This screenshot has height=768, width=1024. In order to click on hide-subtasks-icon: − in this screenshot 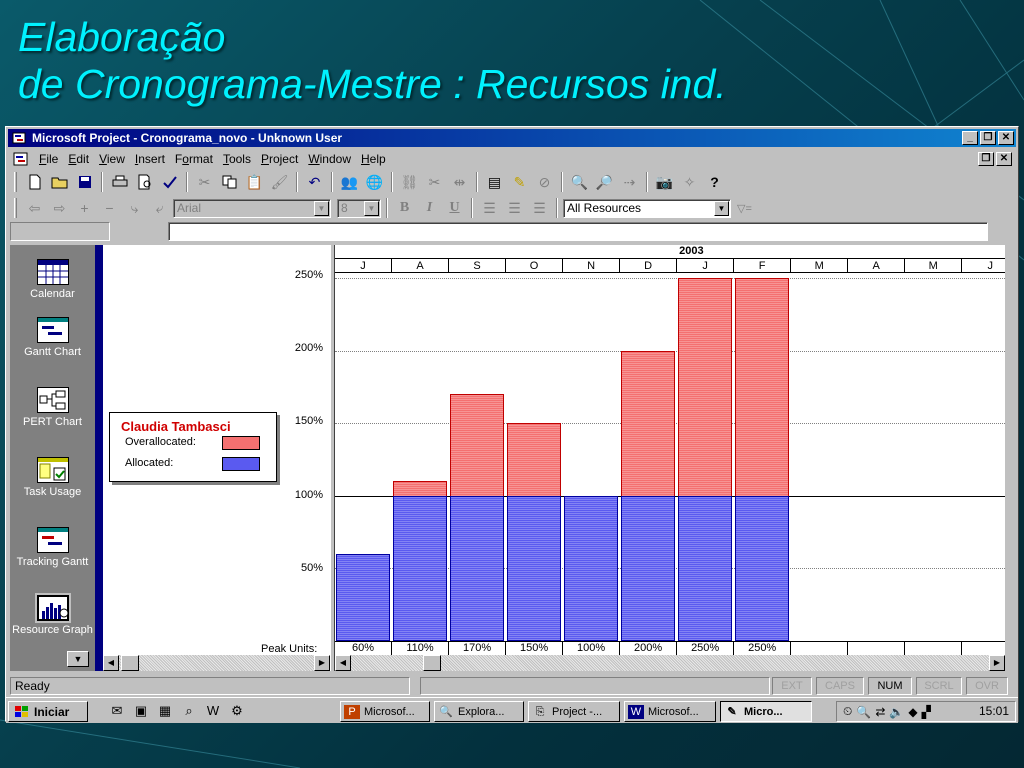, I will do `click(109, 208)`.